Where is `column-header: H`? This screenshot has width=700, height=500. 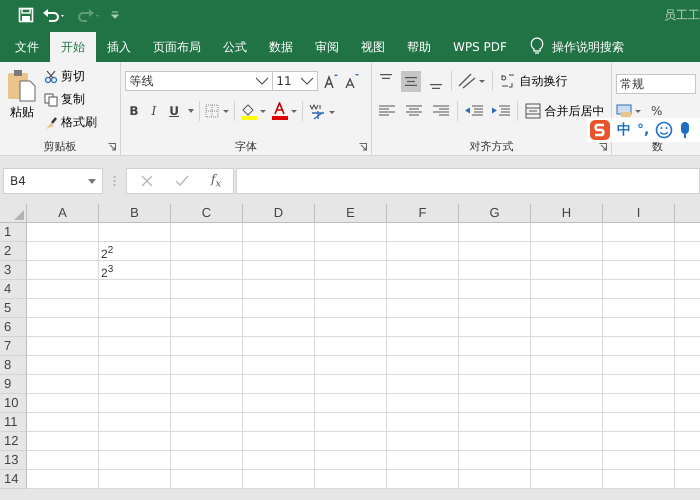
column-header: H is located at coordinates (567, 213).